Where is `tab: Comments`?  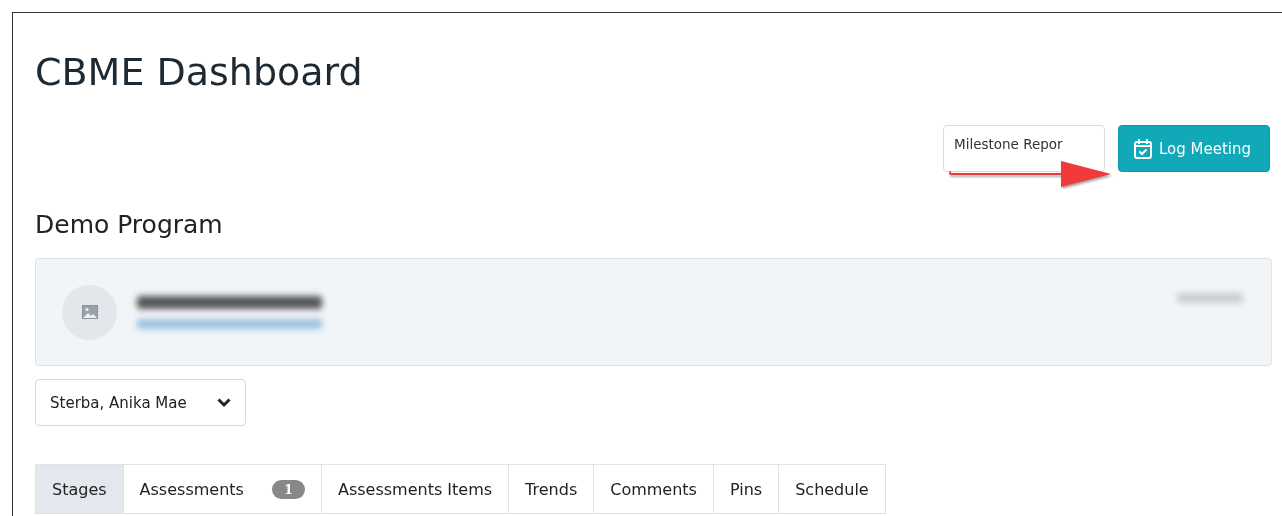
tab: Comments is located at coordinates (654, 489).